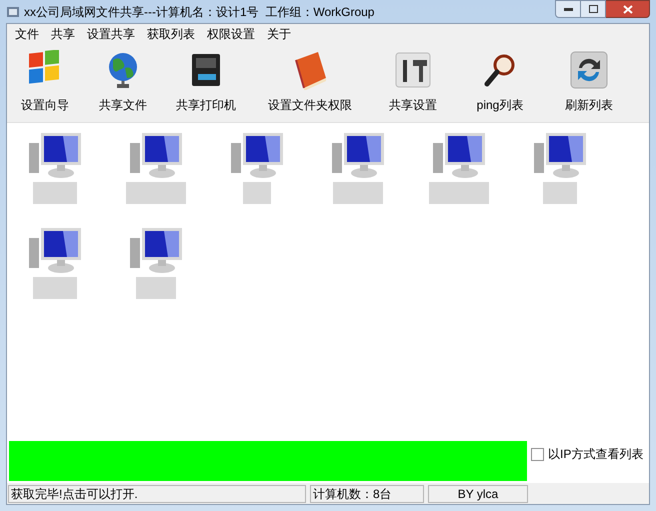 The image size is (656, 511). Describe the element at coordinates (63, 34) in the screenshot. I see `menu-item: 共享` at that location.